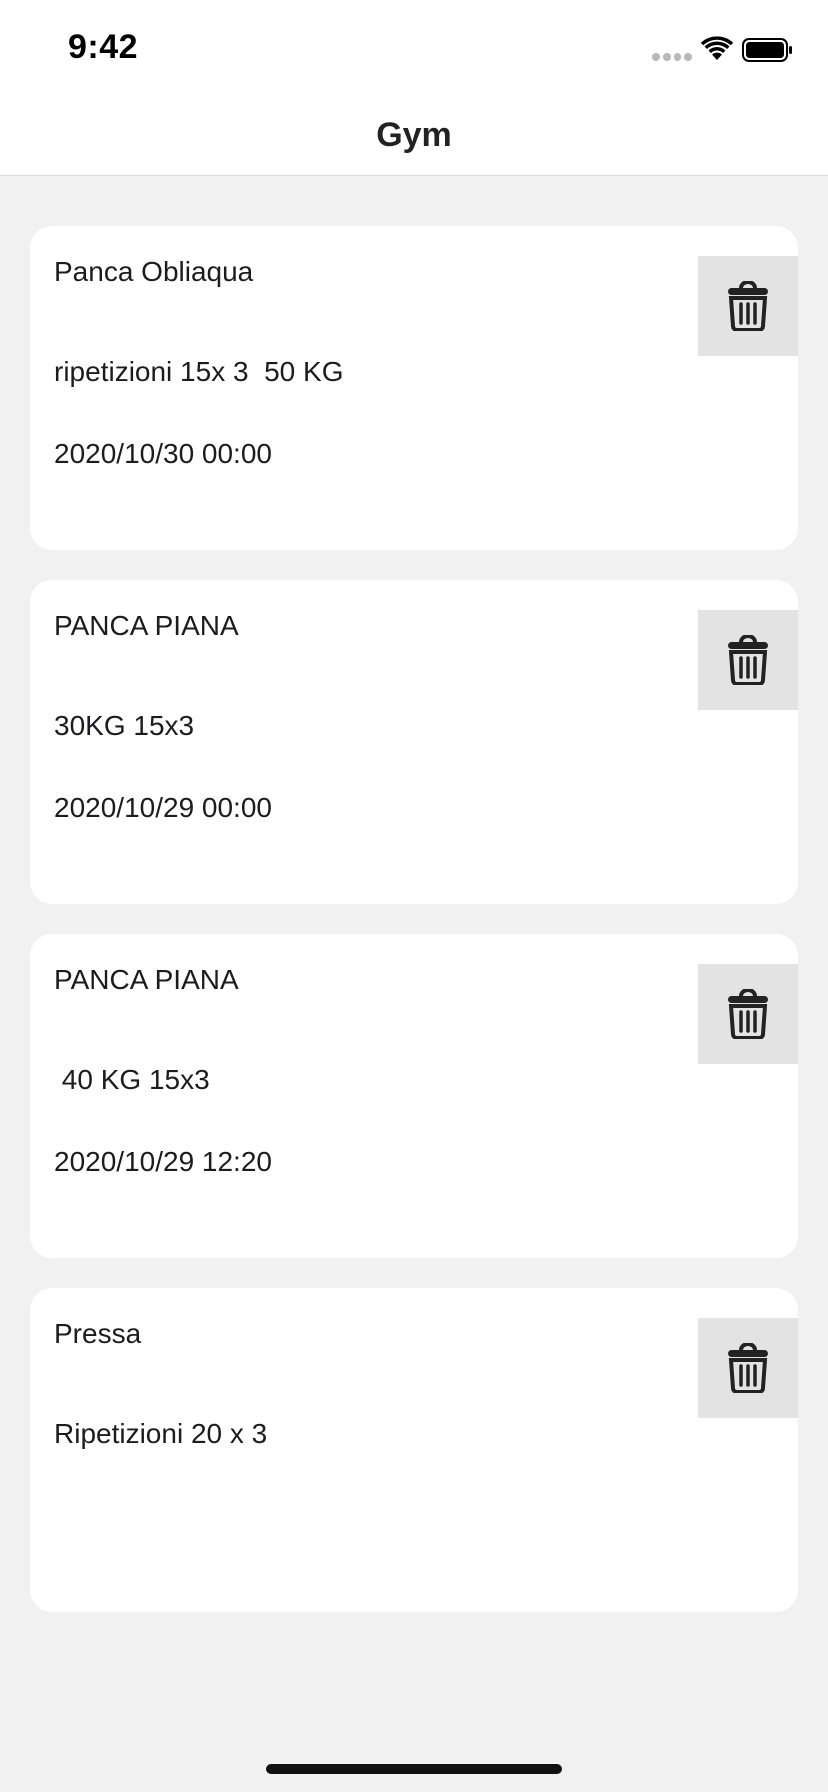  I want to click on workout-date: 2020/10/30 00:00, so click(163, 453).